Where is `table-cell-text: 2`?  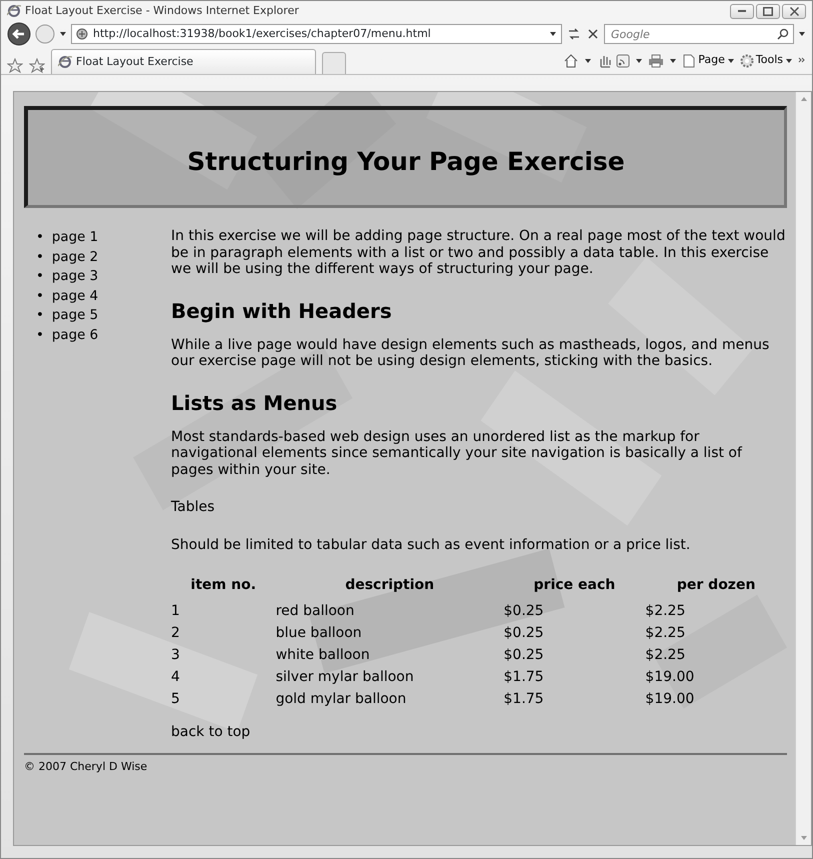
table-cell-text: 2 is located at coordinates (176, 633).